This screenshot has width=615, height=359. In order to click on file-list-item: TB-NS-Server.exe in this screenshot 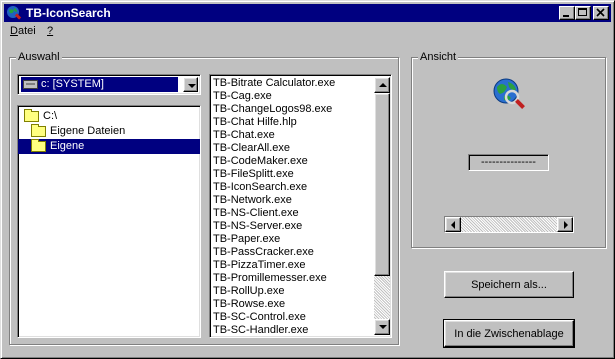, I will do `click(257, 226)`.